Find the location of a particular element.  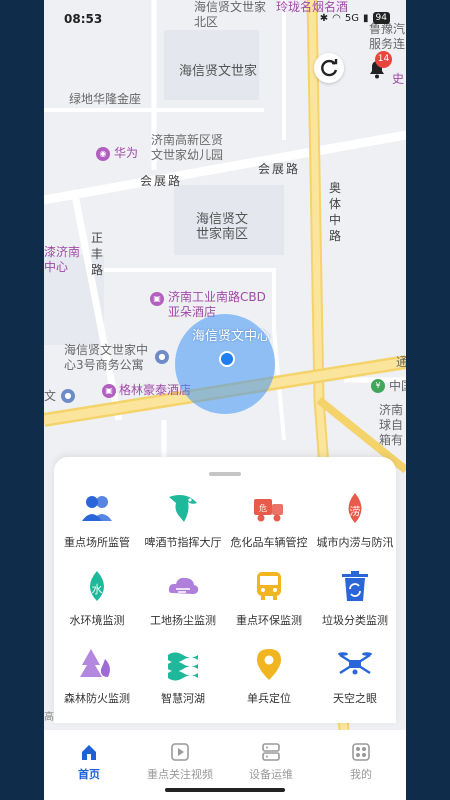

map-label-huizhan-road-1: 会展路 is located at coordinates (161, 181).